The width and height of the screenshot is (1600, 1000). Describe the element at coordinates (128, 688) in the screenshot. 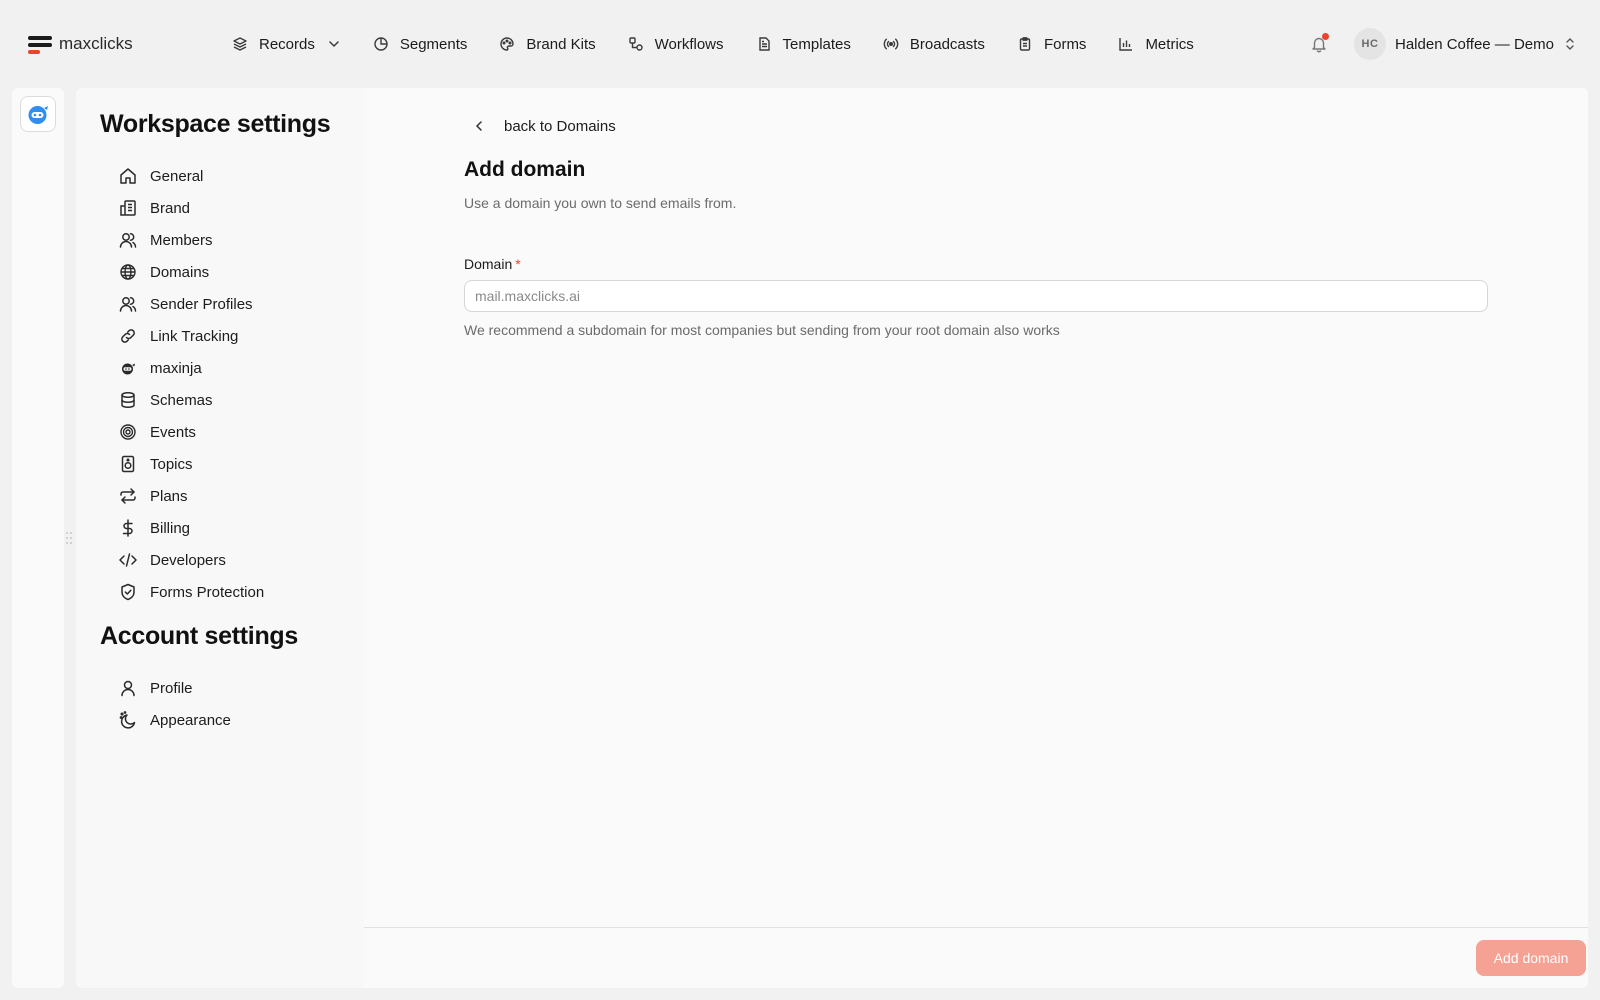

I see `user-icon` at that location.